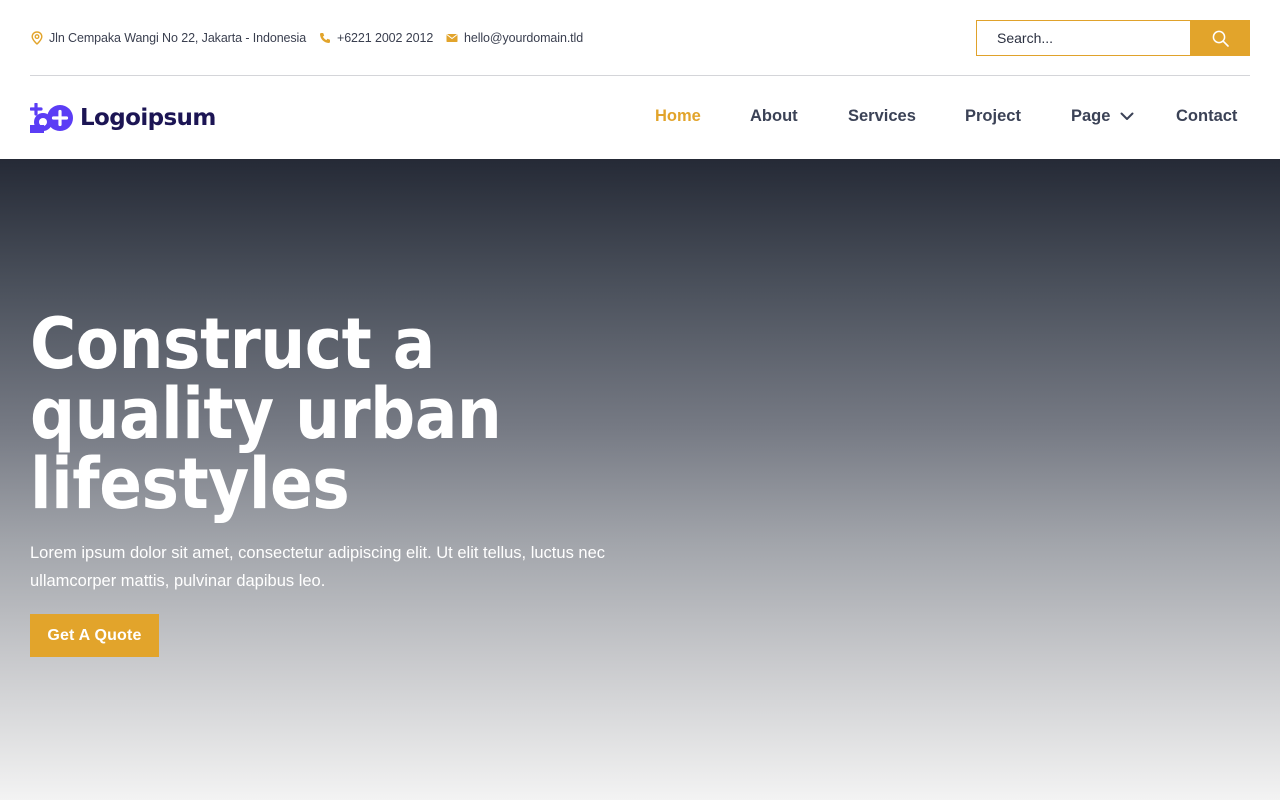  I want to click on envelope-icon, so click(452, 38).